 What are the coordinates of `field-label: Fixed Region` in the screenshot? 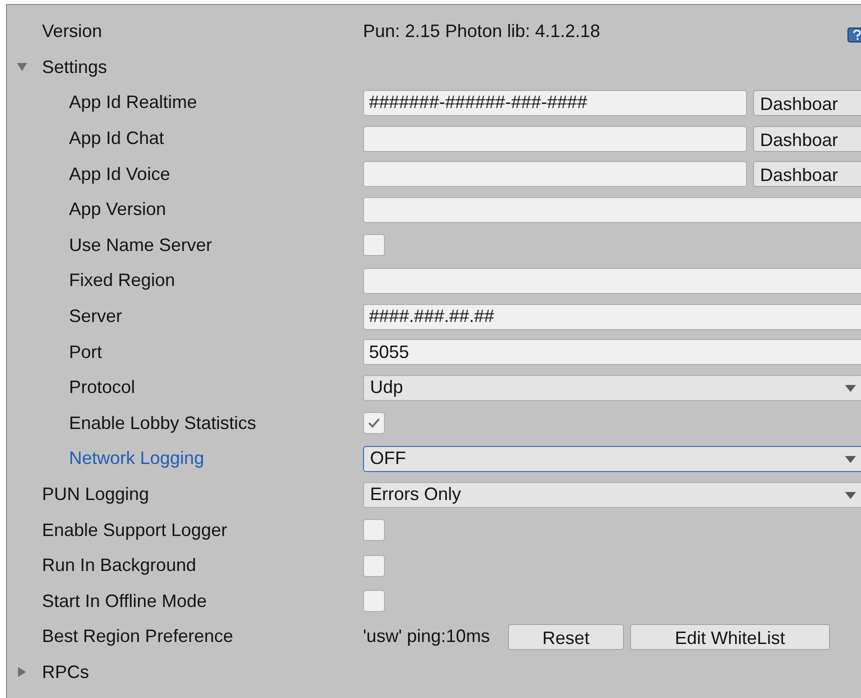 It's located at (122, 280).